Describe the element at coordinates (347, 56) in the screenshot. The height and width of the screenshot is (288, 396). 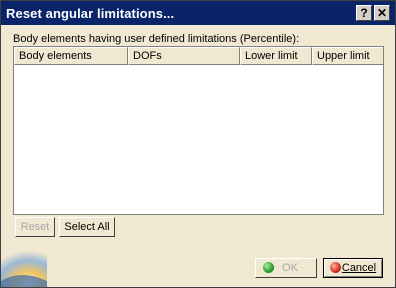
I see `column-header-upper-limit: Upper limit` at that location.